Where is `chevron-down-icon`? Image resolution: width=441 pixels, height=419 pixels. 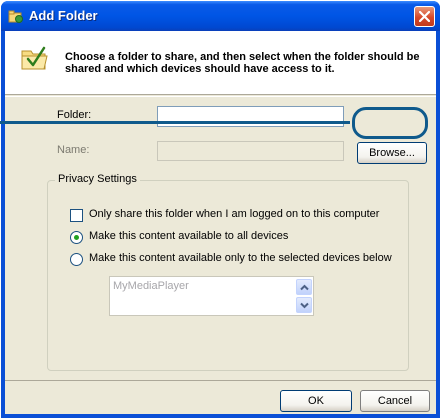
chevron-down-icon is located at coordinates (304, 305).